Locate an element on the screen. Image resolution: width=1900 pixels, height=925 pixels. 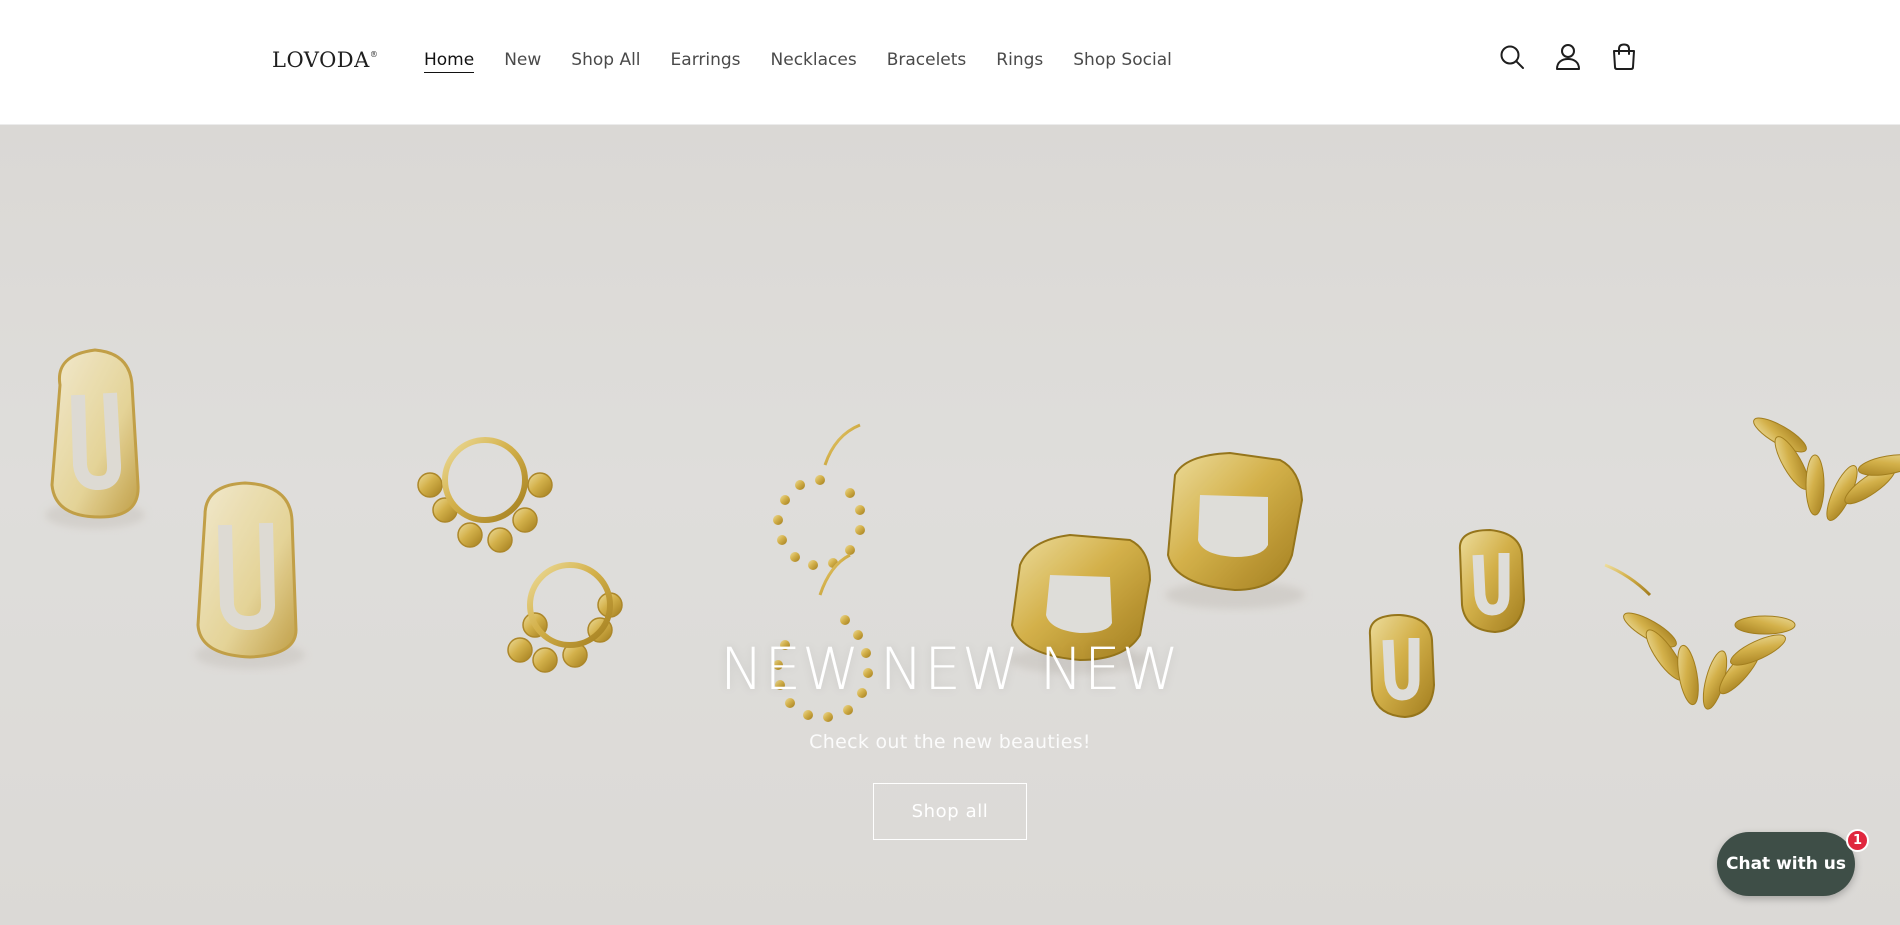
nav-item-earrings: Earrings is located at coordinates (706, 61).